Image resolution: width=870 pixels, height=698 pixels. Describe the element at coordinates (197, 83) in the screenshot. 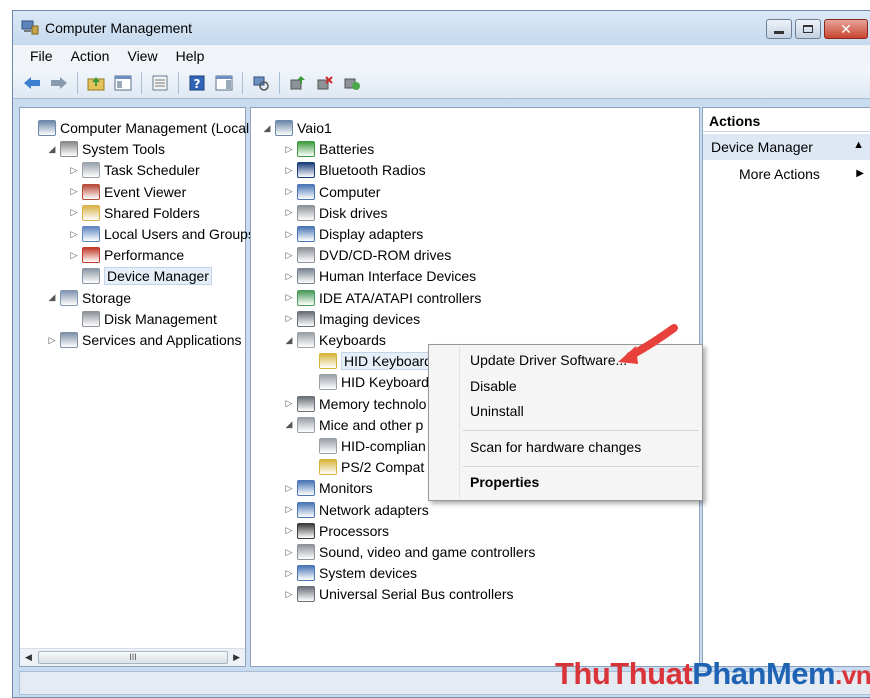

I see `help-button: ?` at that location.